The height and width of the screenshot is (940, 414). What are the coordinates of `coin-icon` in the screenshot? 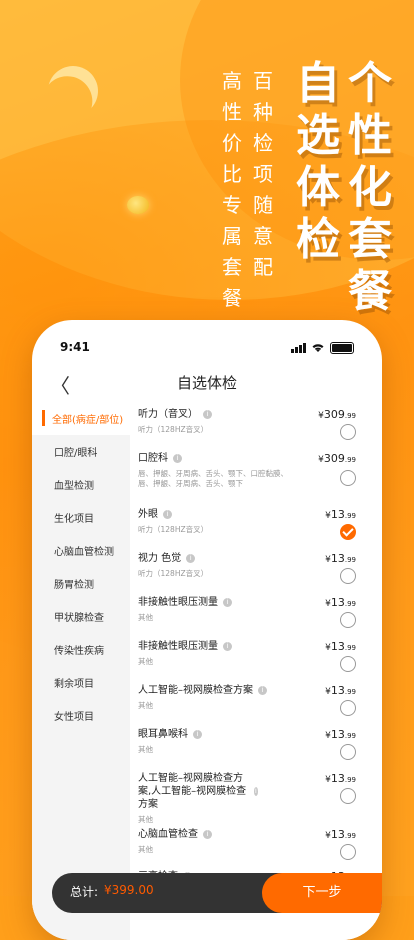 It's located at (138, 205).